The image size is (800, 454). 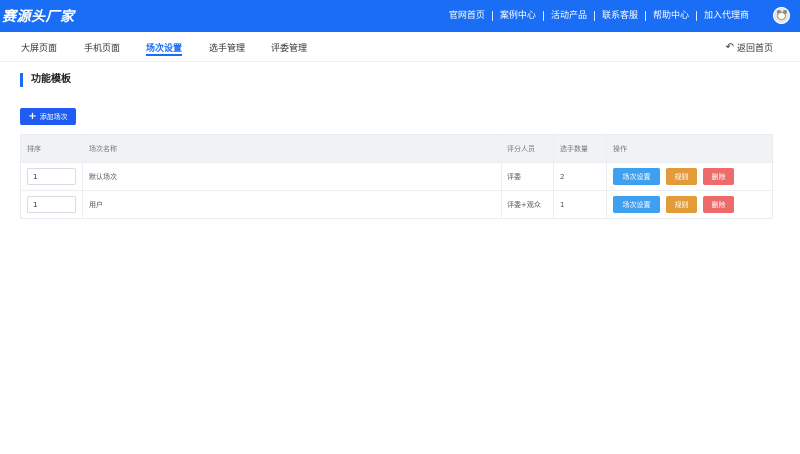 What do you see at coordinates (671, 16) in the screenshot?
I see `nav-help-center: 帮助中心` at bounding box center [671, 16].